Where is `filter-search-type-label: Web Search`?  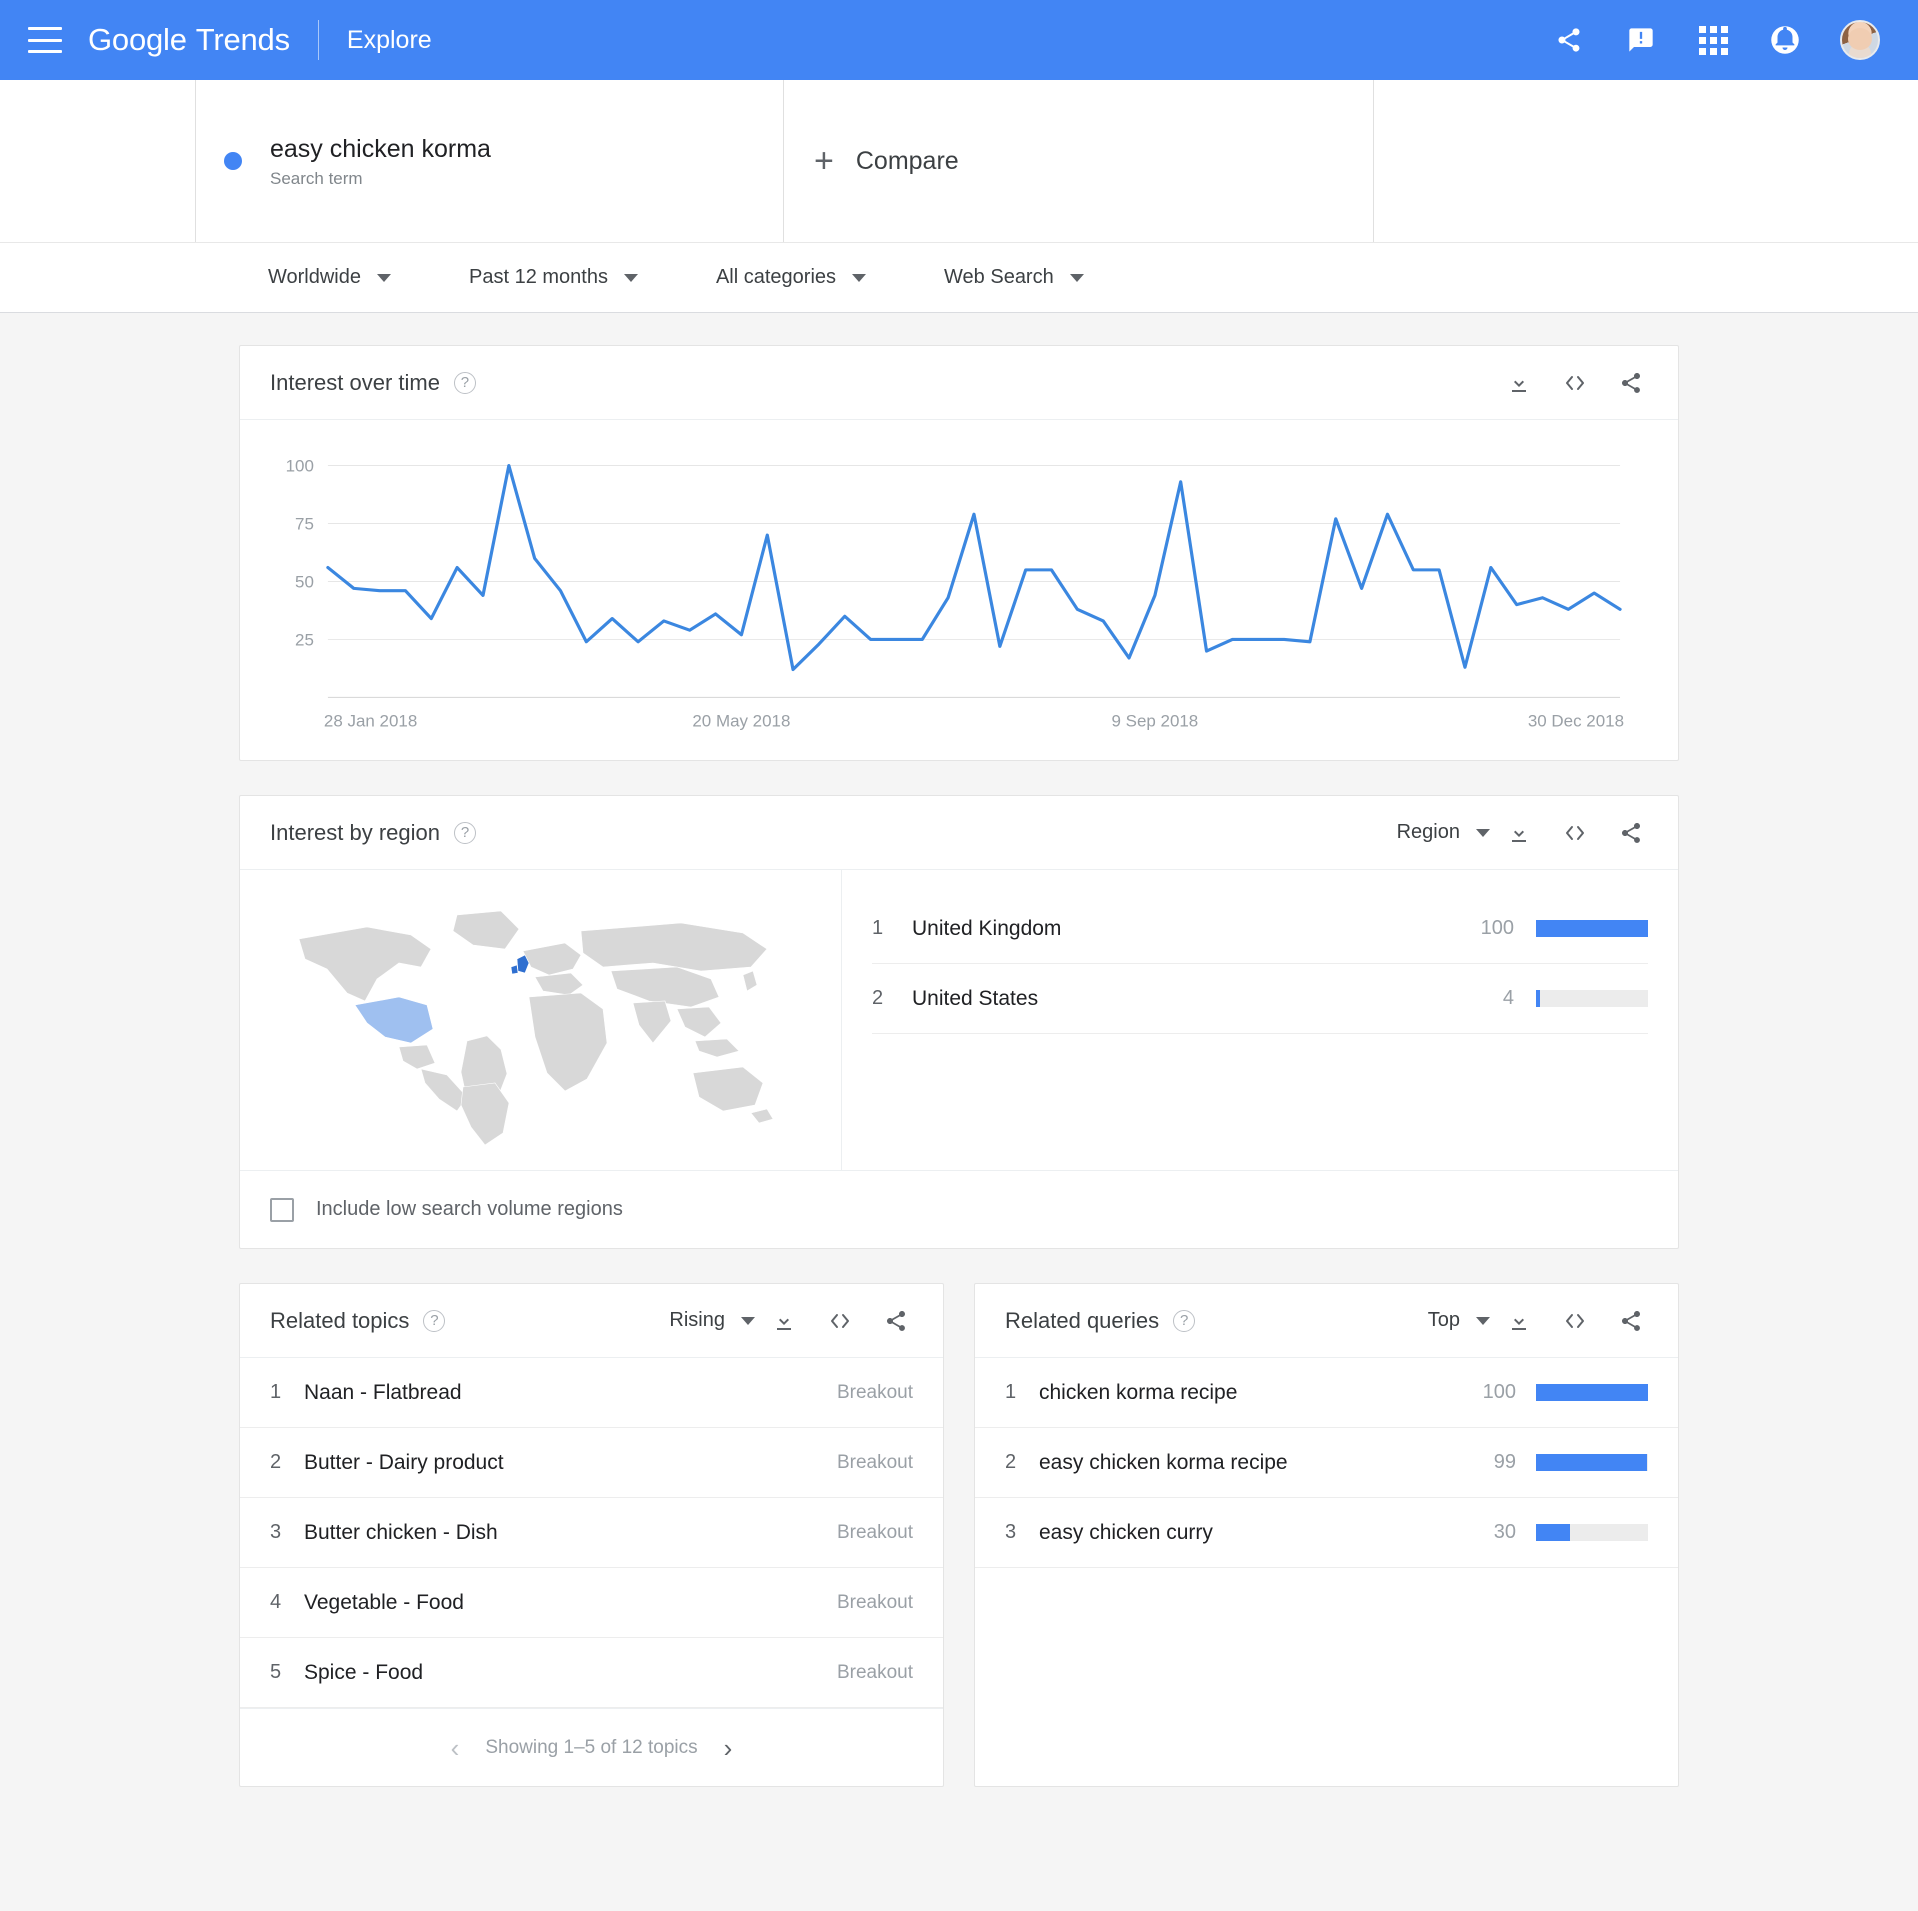
filter-search-type-label: Web Search is located at coordinates (999, 277).